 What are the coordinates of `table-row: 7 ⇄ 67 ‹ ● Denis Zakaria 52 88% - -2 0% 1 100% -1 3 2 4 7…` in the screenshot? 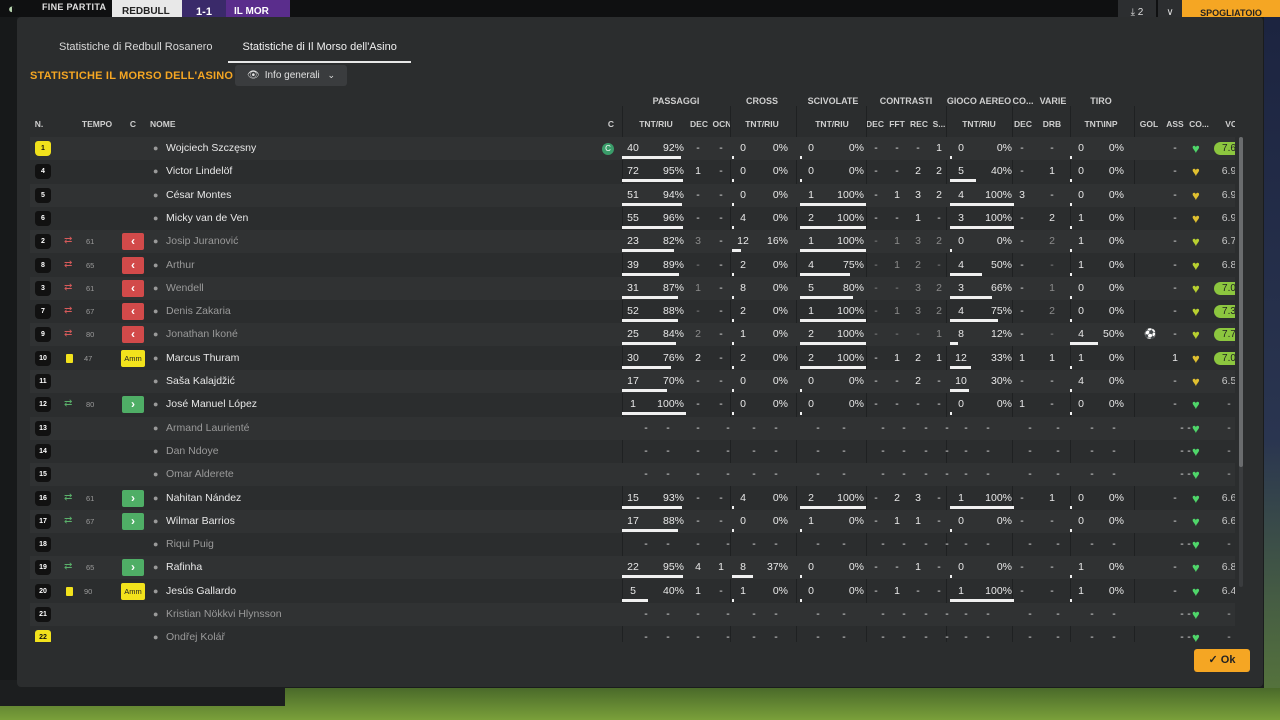 It's located at (632, 311).